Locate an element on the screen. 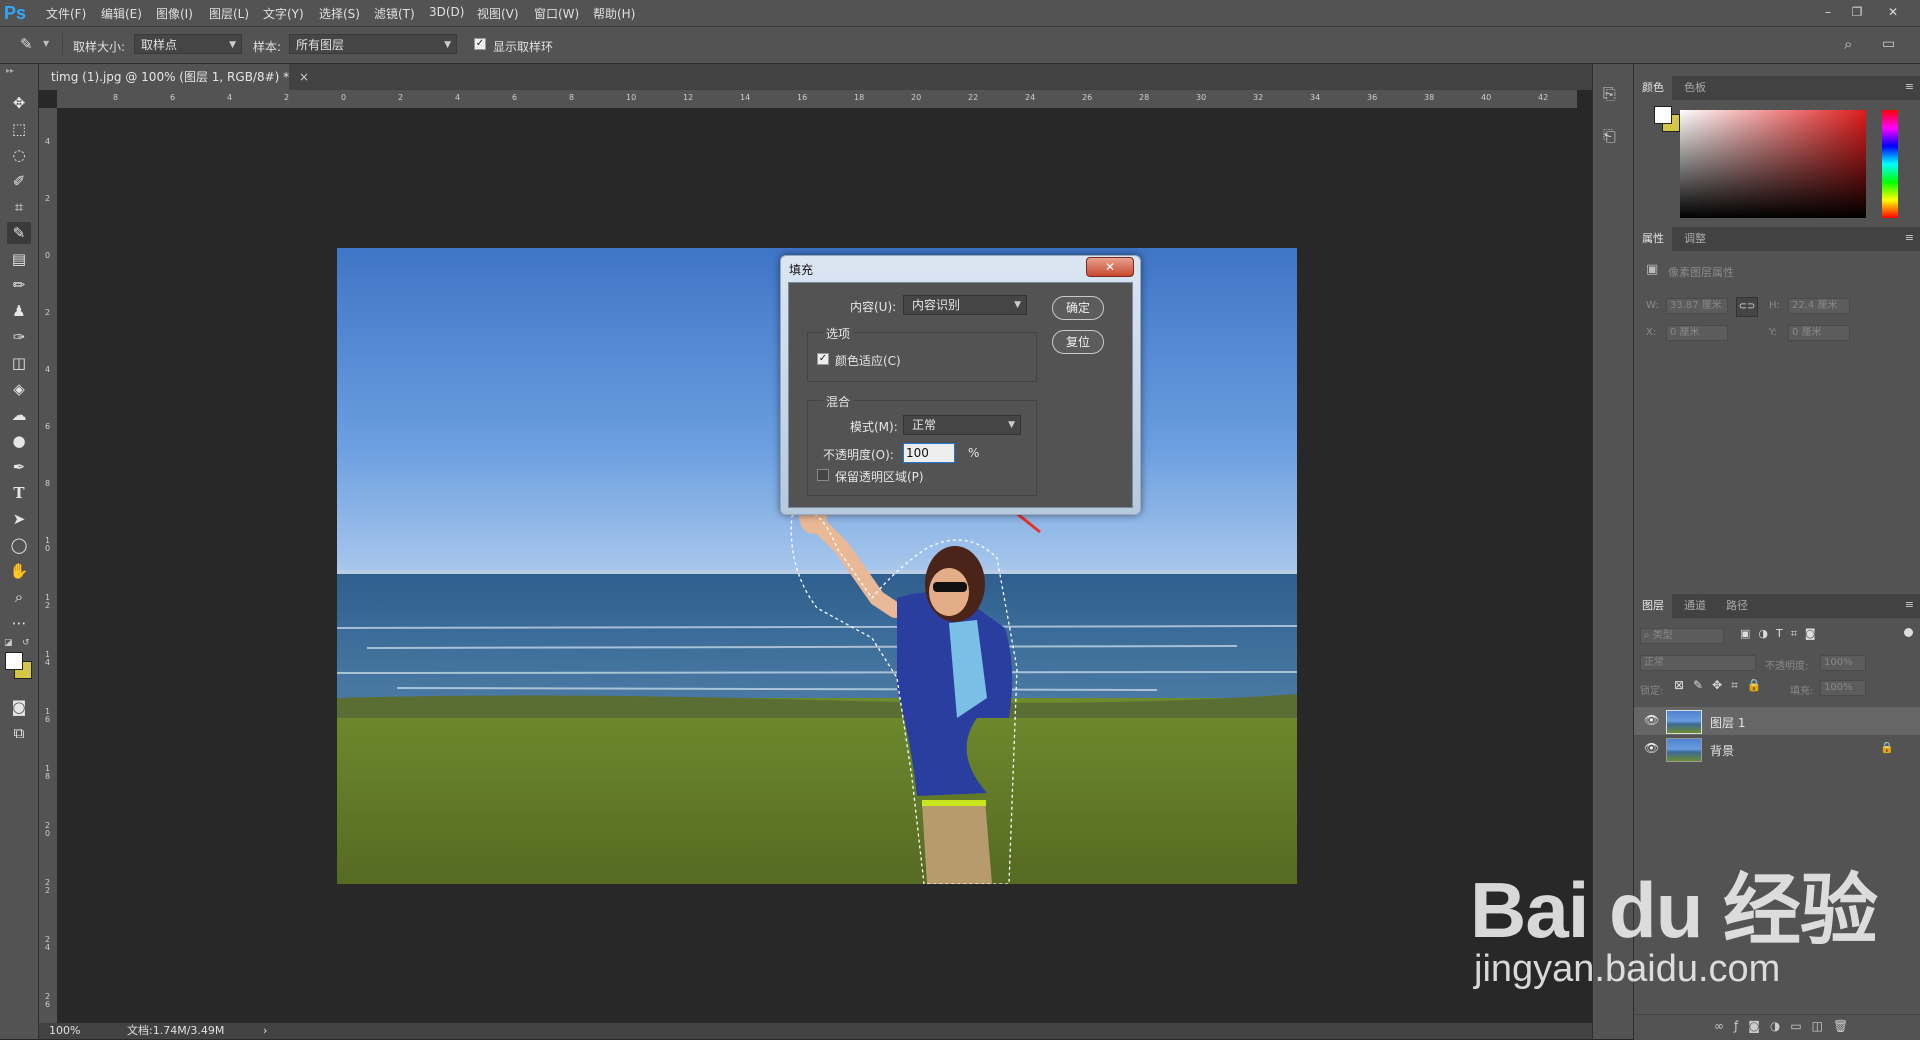  menu-help: 帮助(H) is located at coordinates (614, 13).